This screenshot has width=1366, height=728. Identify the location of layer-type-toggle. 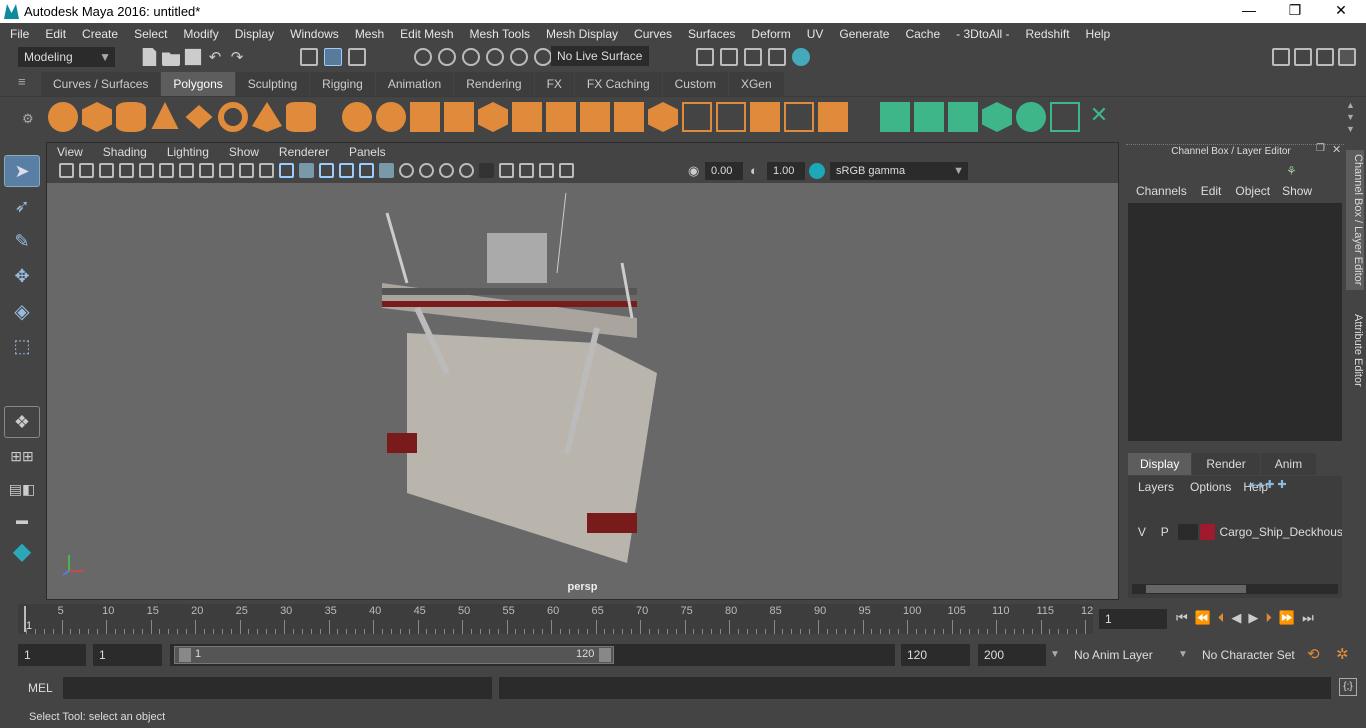
(1187, 532).